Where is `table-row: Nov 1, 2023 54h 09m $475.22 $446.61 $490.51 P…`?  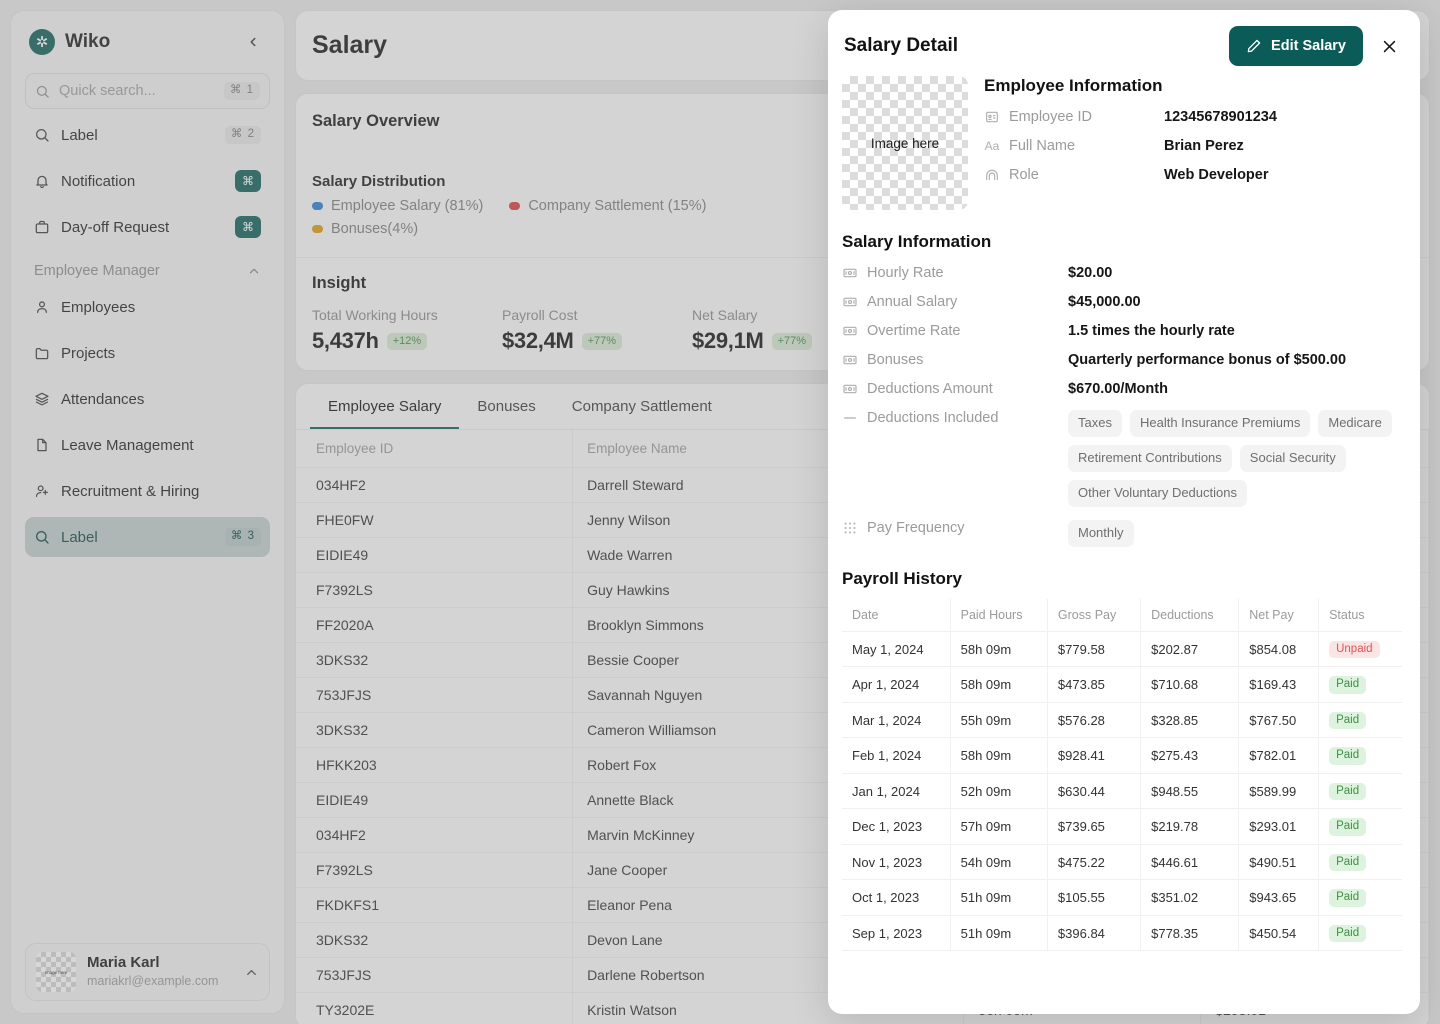
table-row: Nov 1, 2023 54h 09m $475.22 $446.61 $490.51 P… is located at coordinates (1122, 862).